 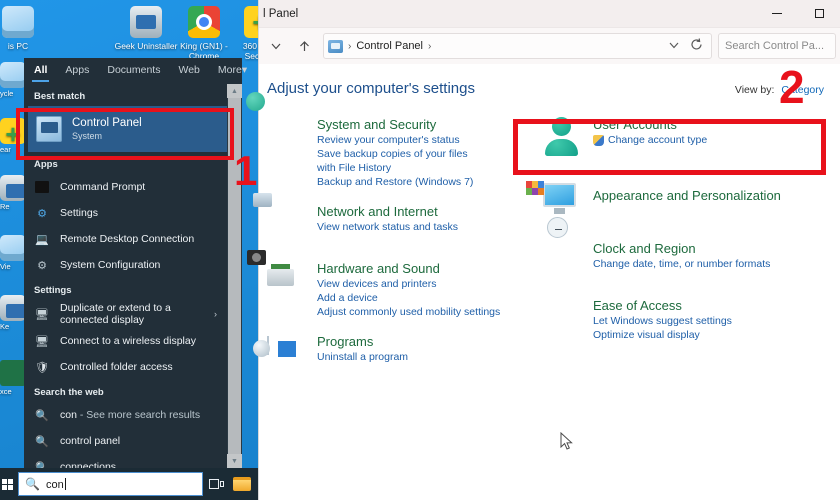 I want to click on category-user-accounts: User Accounts Change account type, so click(x=684, y=137).